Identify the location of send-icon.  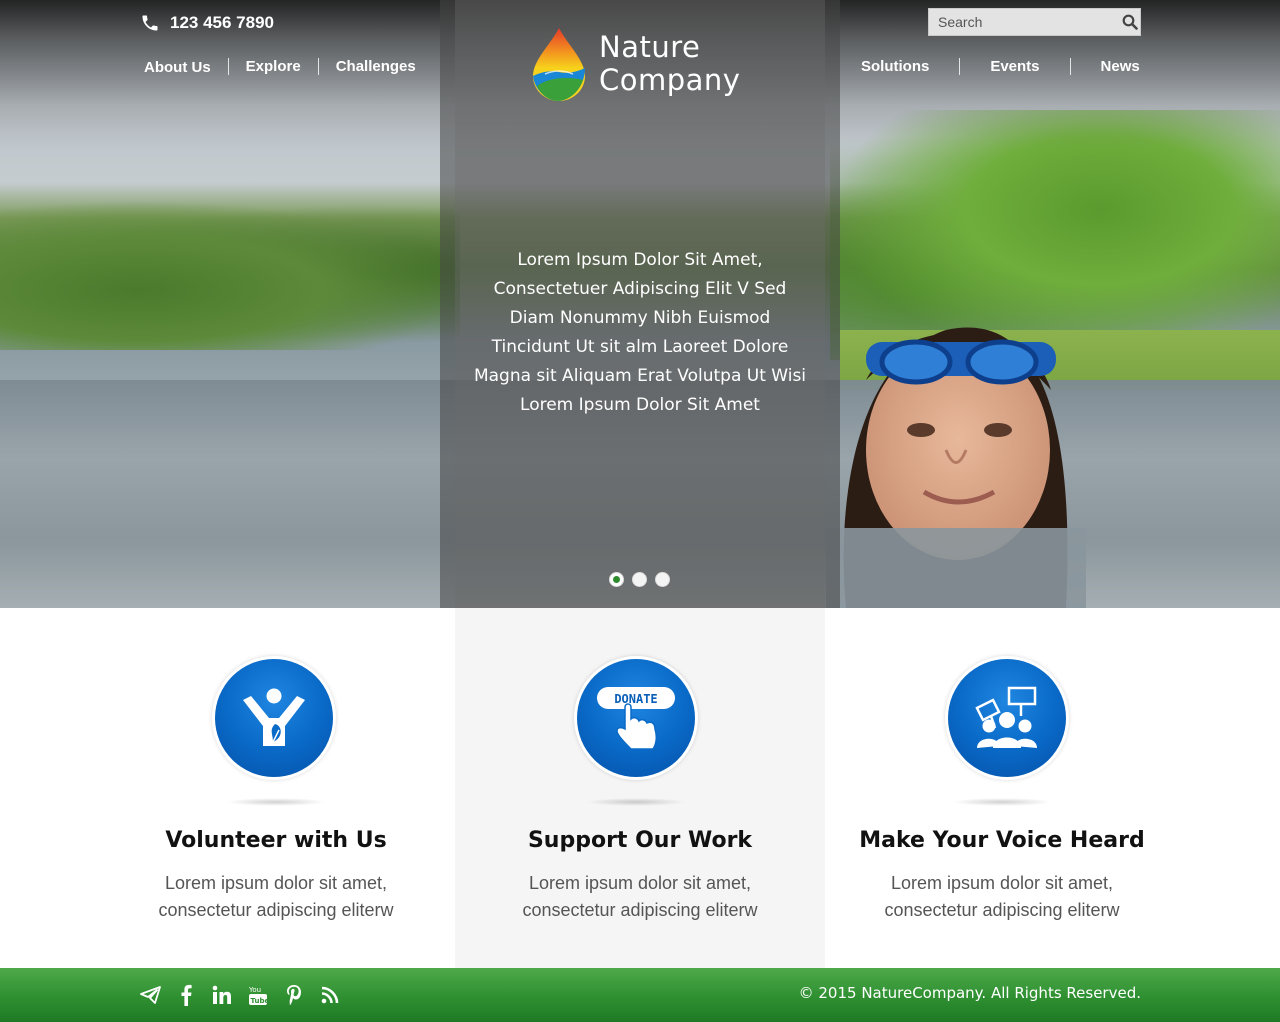
(150, 995).